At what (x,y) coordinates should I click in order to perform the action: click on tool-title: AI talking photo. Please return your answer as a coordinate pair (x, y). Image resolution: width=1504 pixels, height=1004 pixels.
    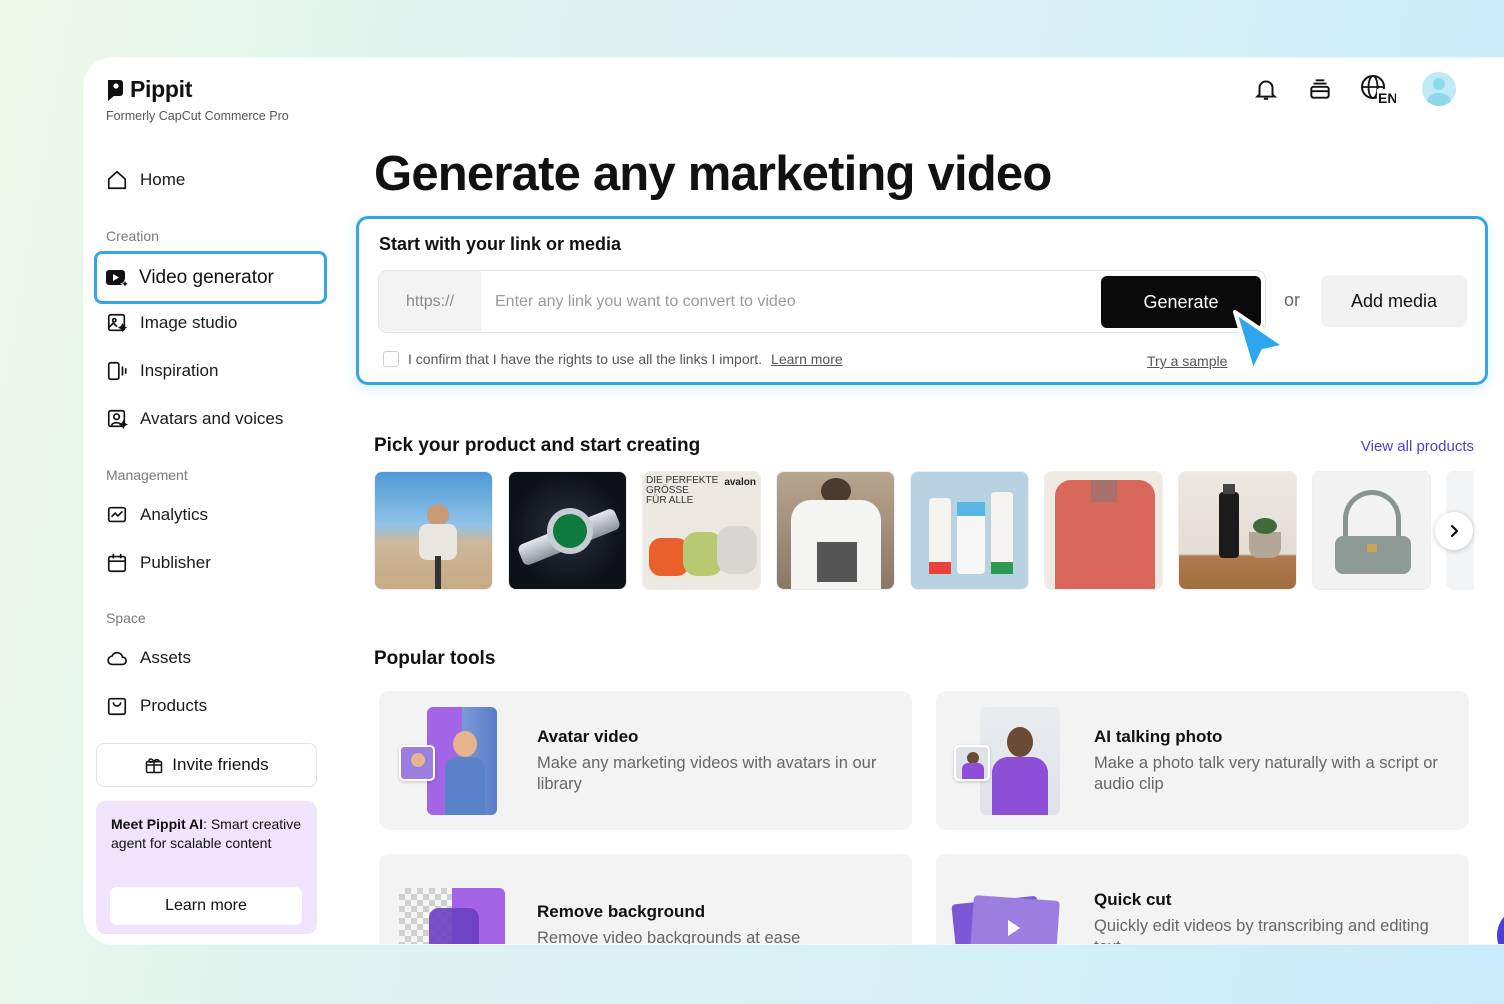
    Looking at the image, I should click on (1158, 736).